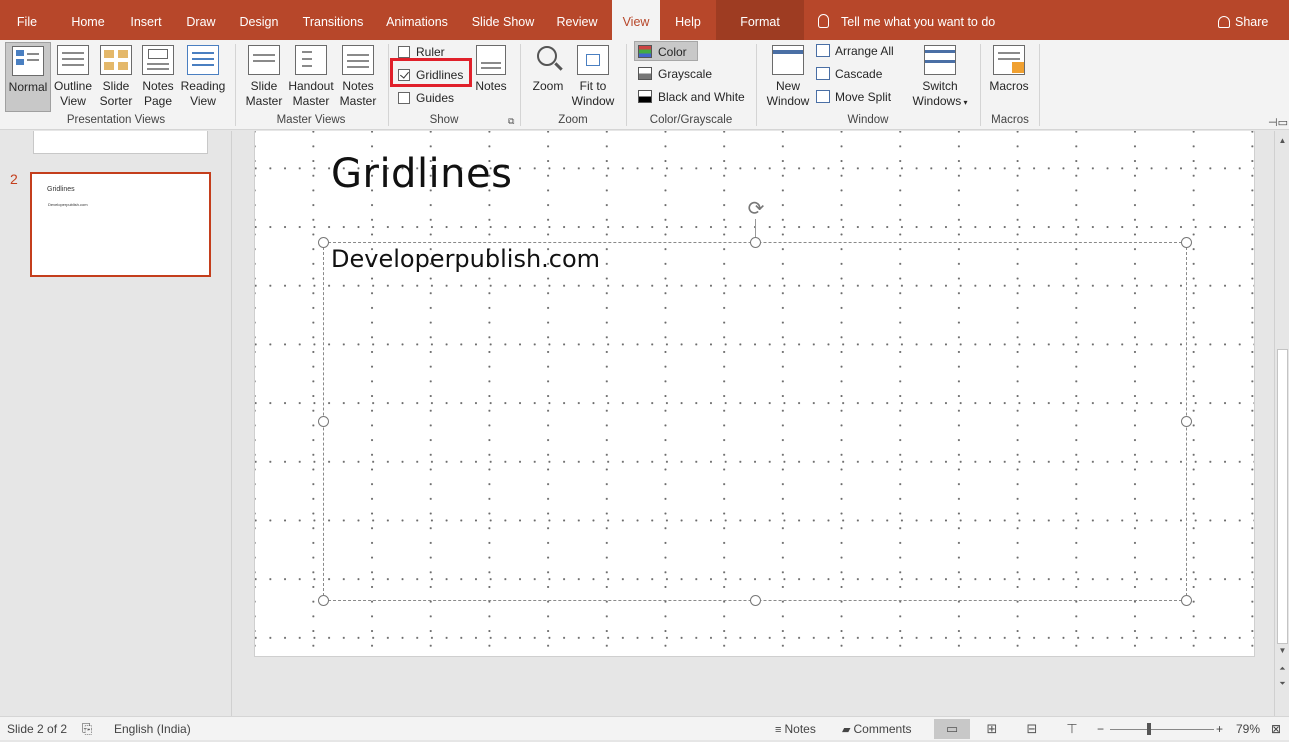  I want to click on zoom-in-button: +, so click(1219, 729).